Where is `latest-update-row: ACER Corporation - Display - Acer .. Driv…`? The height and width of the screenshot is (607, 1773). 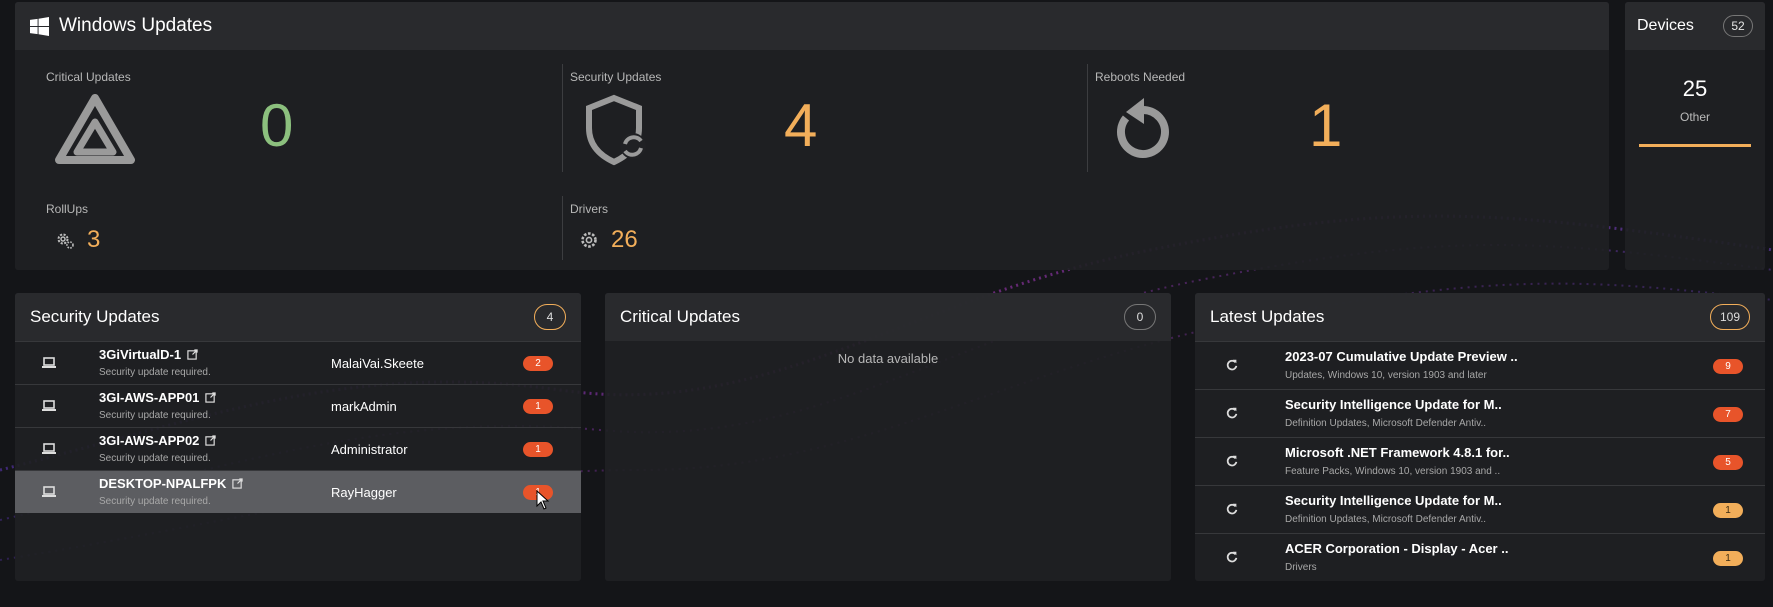 latest-update-row: ACER Corporation - Display - Acer .. Driv… is located at coordinates (1480, 557).